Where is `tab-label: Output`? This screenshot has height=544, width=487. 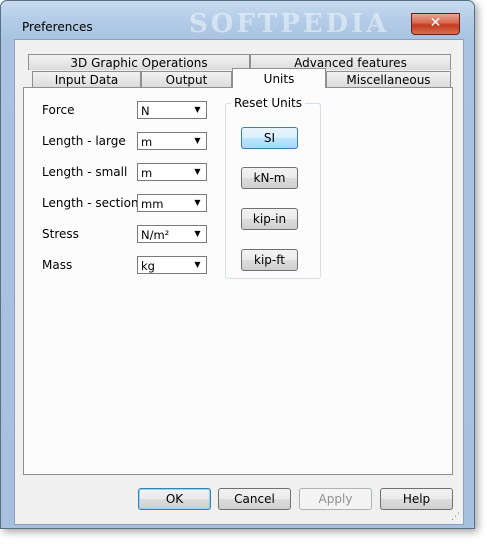
tab-label: Output is located at coordinates (186, 80).